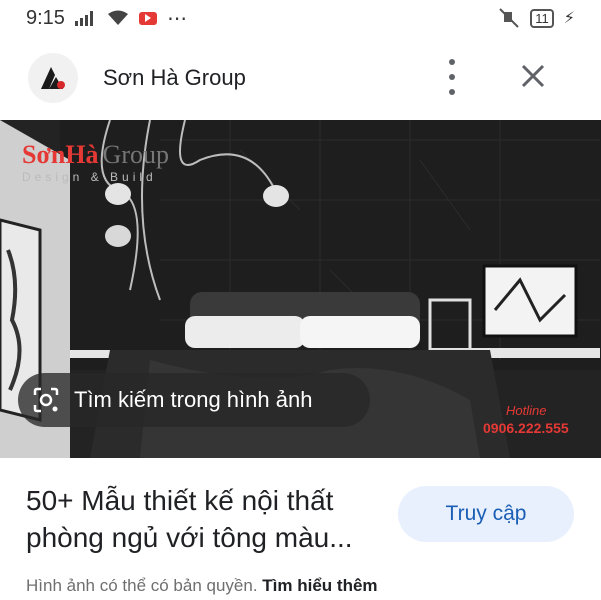 The height and width of the screenshot is (600, 601). What do you see at coordinates (319, 585) in the screenshot?
I see `learn-more-link: Tìm hiểu thêm` at bounding box center [319, 585].